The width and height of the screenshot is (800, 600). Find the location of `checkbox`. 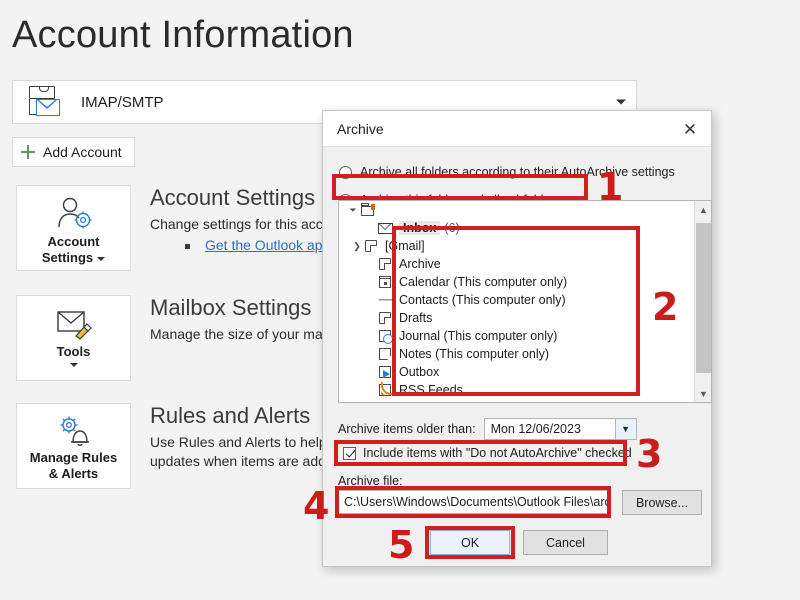

checkbox is located at coordinates (349, 453).